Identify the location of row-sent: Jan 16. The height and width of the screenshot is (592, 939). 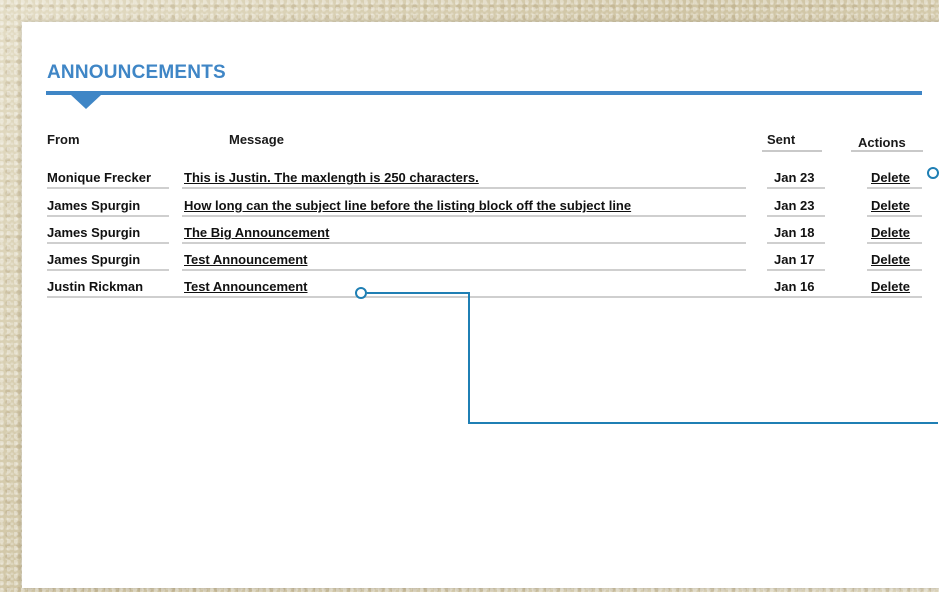
(794, 286).